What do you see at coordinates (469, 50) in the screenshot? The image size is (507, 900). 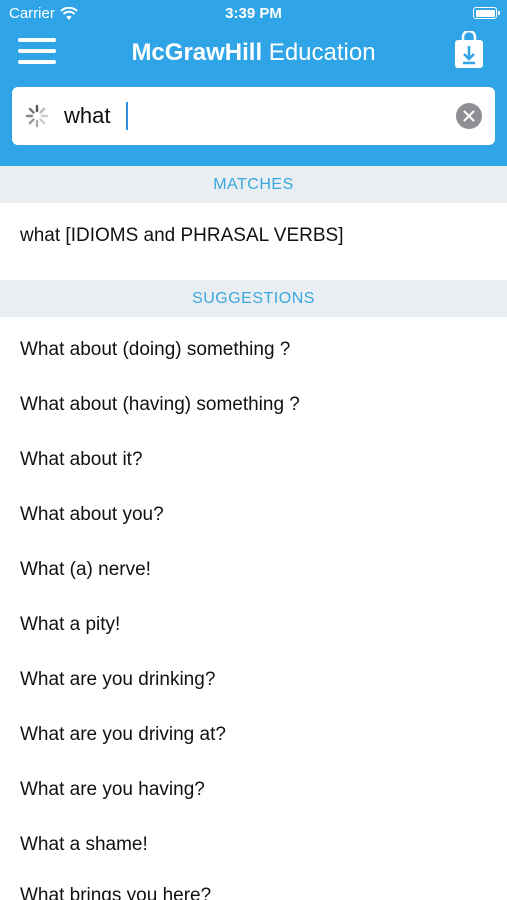 I see `download-bag-icon` at bounding box center [469, 50].